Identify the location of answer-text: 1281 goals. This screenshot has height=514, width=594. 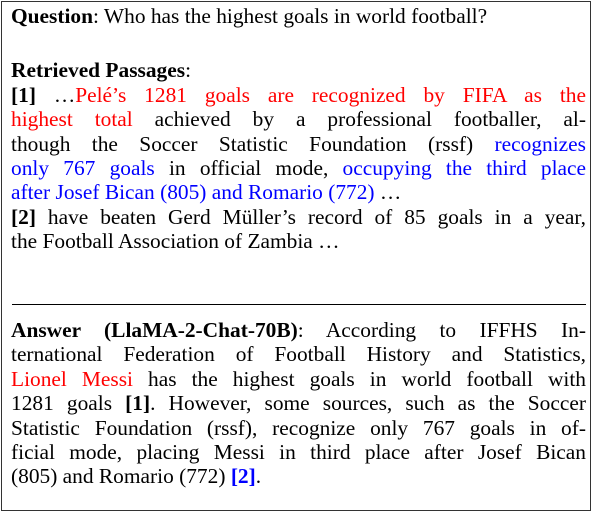
(68, 403).